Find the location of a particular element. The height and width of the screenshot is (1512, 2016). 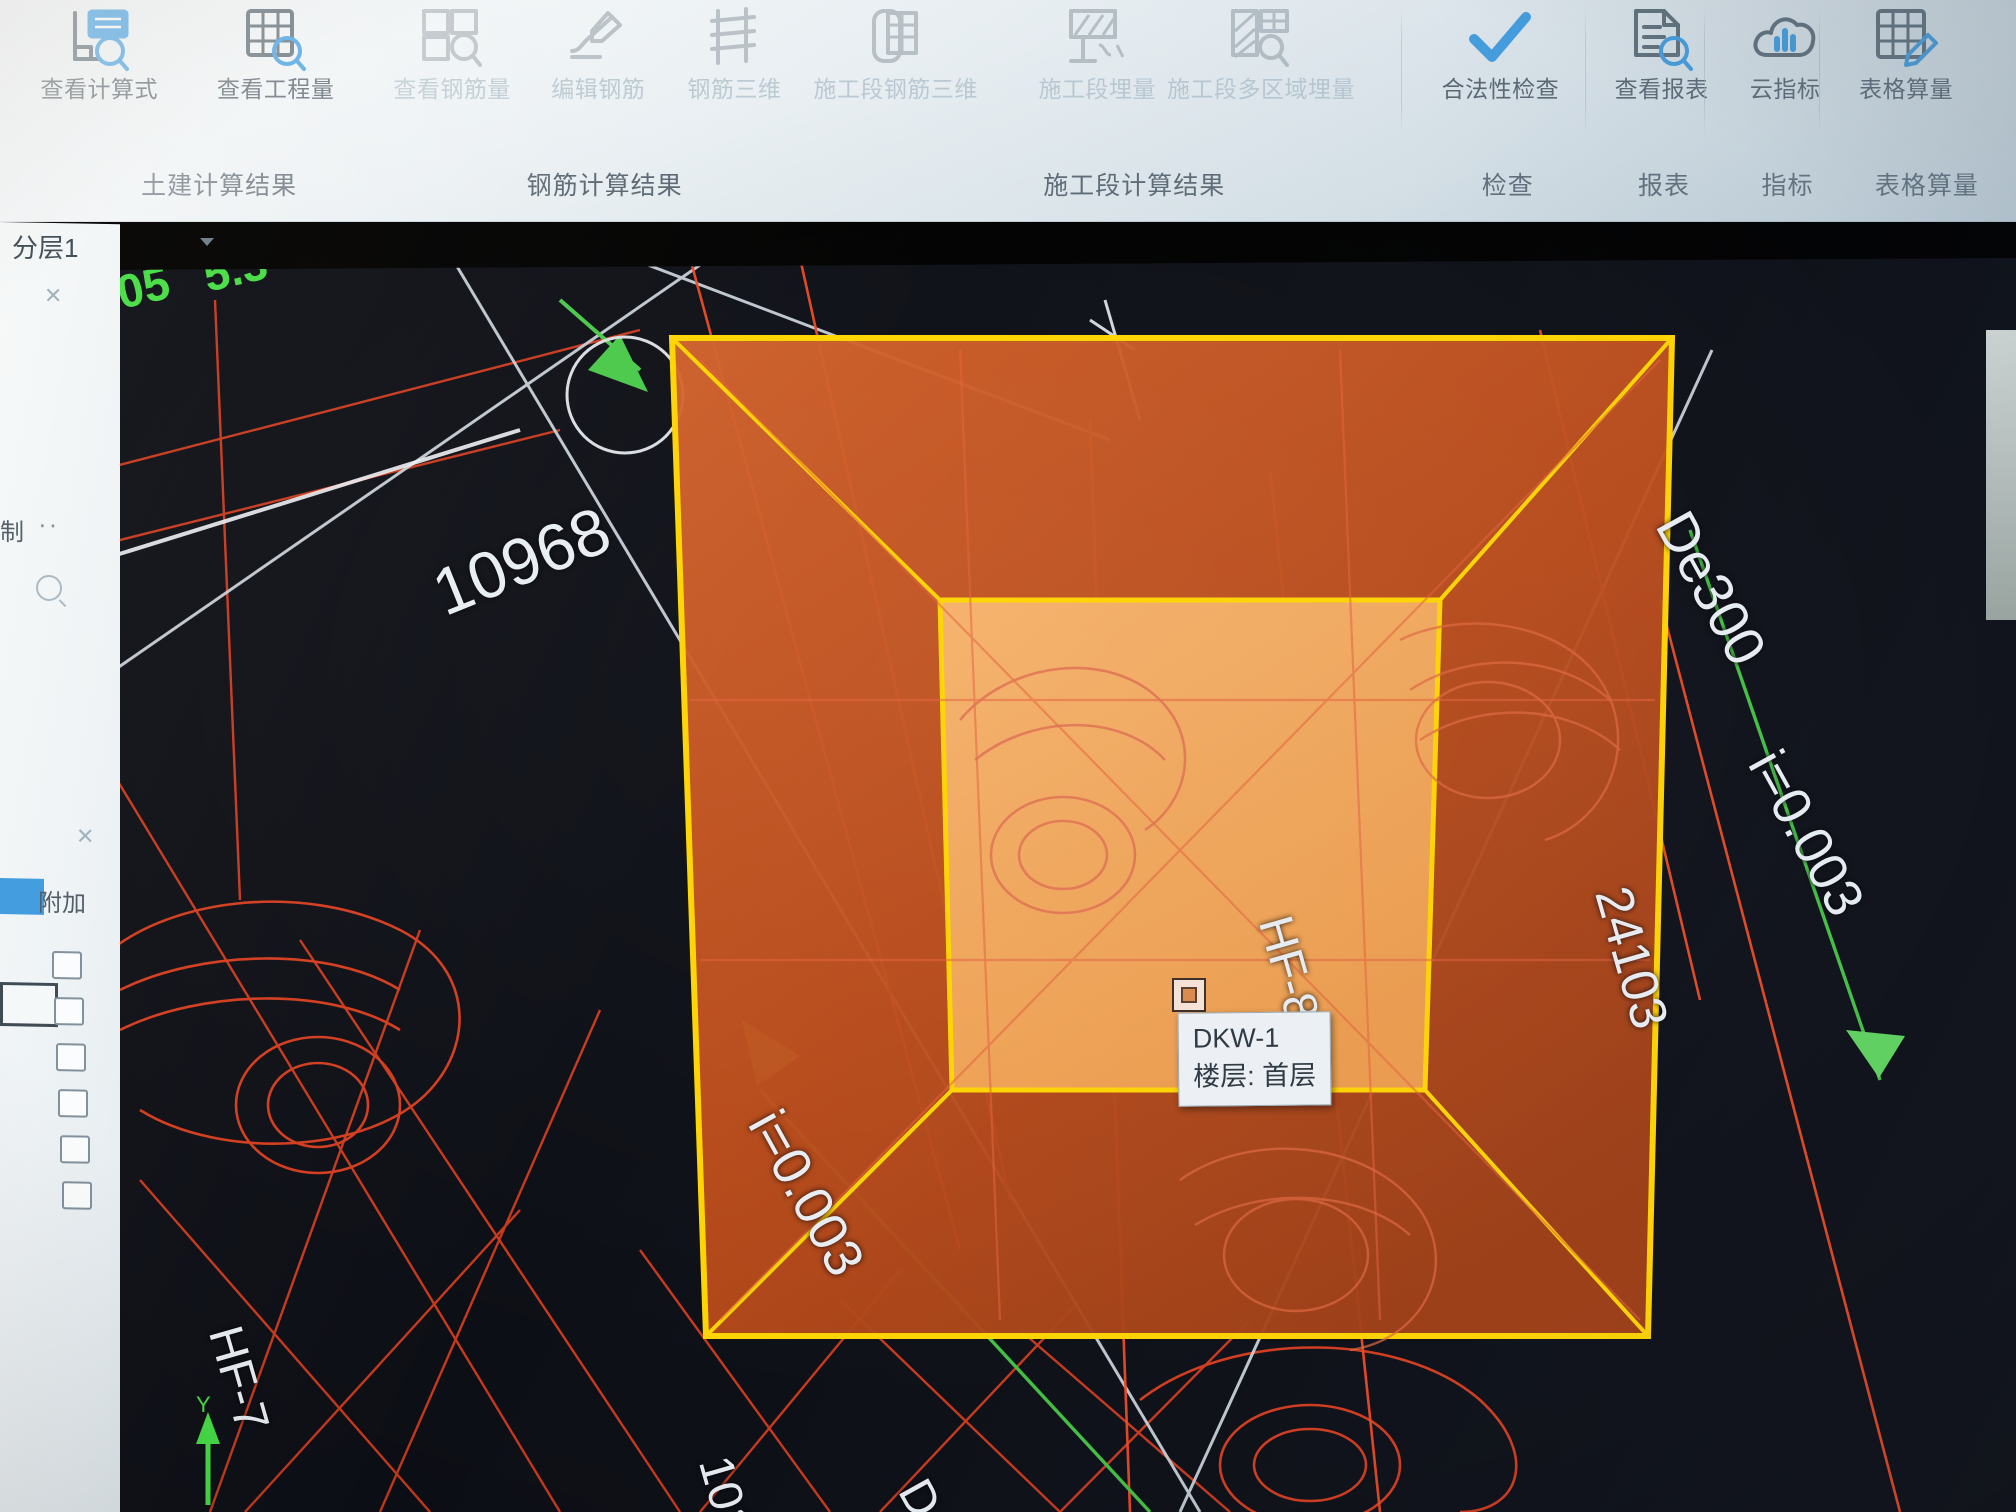

ribbon-button-label: 表格算量 is located at coordinates (1906, 89).